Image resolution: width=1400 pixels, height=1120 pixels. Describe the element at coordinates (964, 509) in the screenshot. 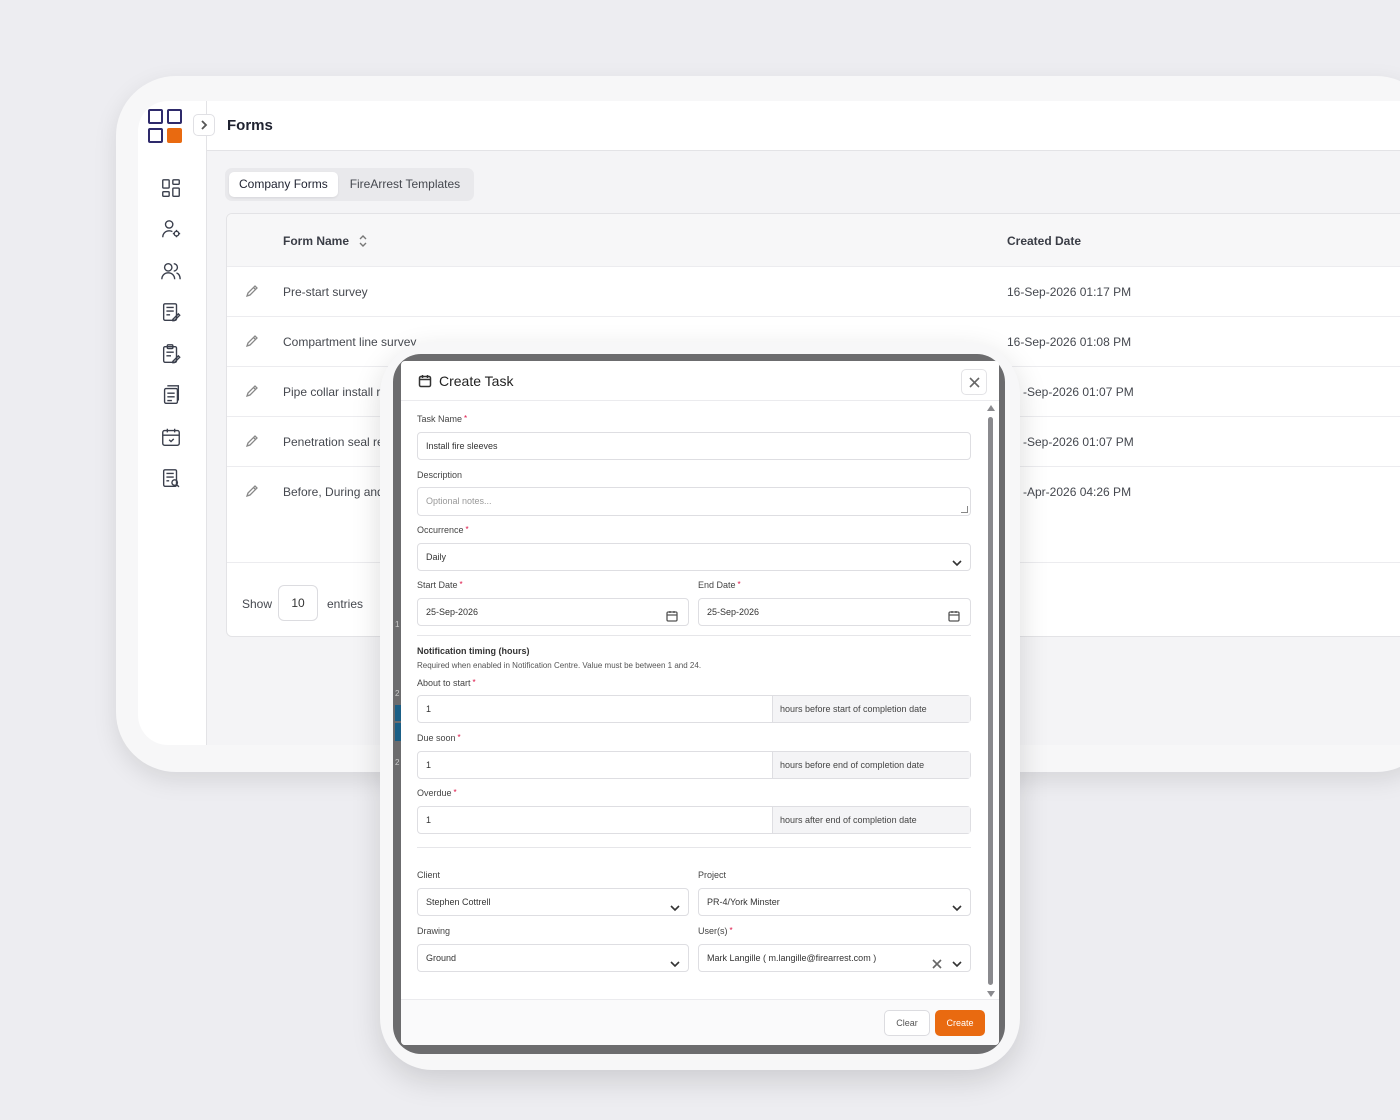

I see `resize-handle` at that location.